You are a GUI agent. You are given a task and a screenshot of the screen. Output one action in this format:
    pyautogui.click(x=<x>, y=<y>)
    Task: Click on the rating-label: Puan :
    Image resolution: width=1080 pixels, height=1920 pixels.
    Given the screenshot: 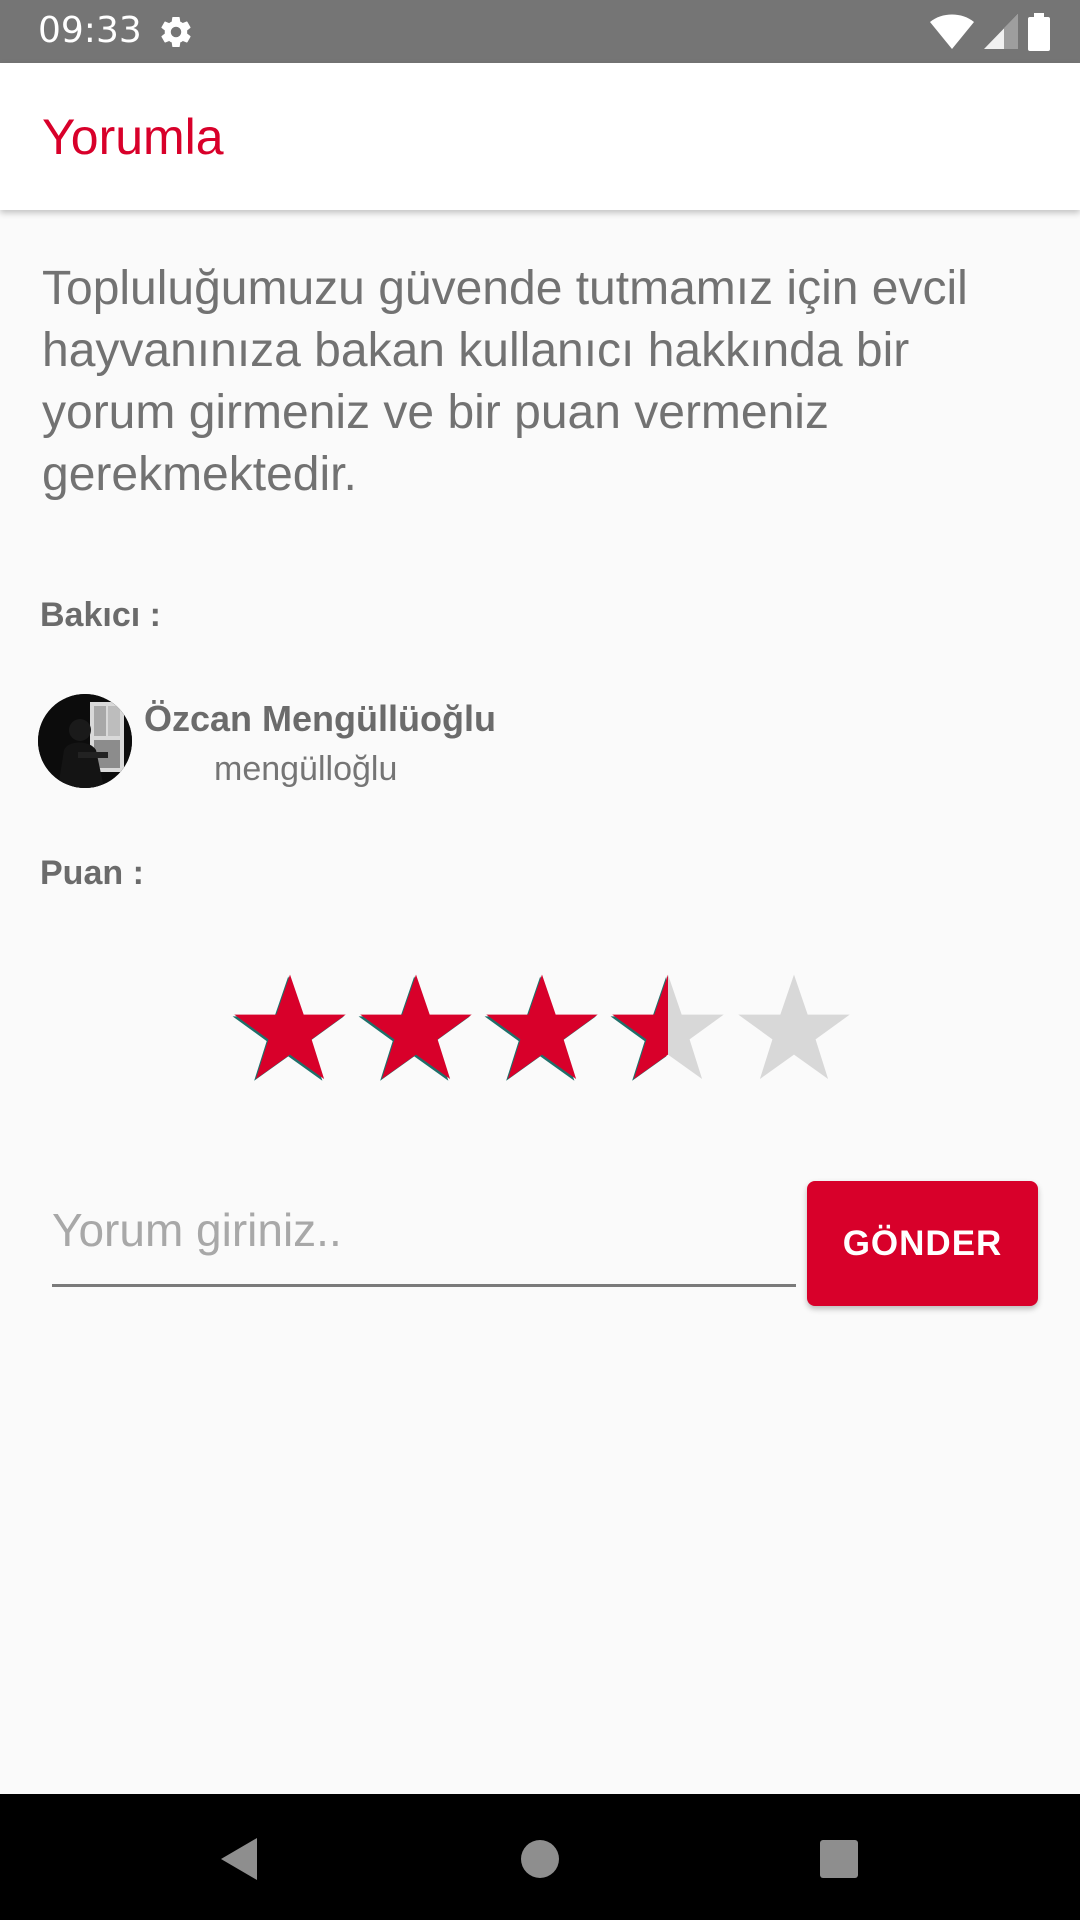 What is the action you would take?
    pyautogui.click(x=92, y=873)
    